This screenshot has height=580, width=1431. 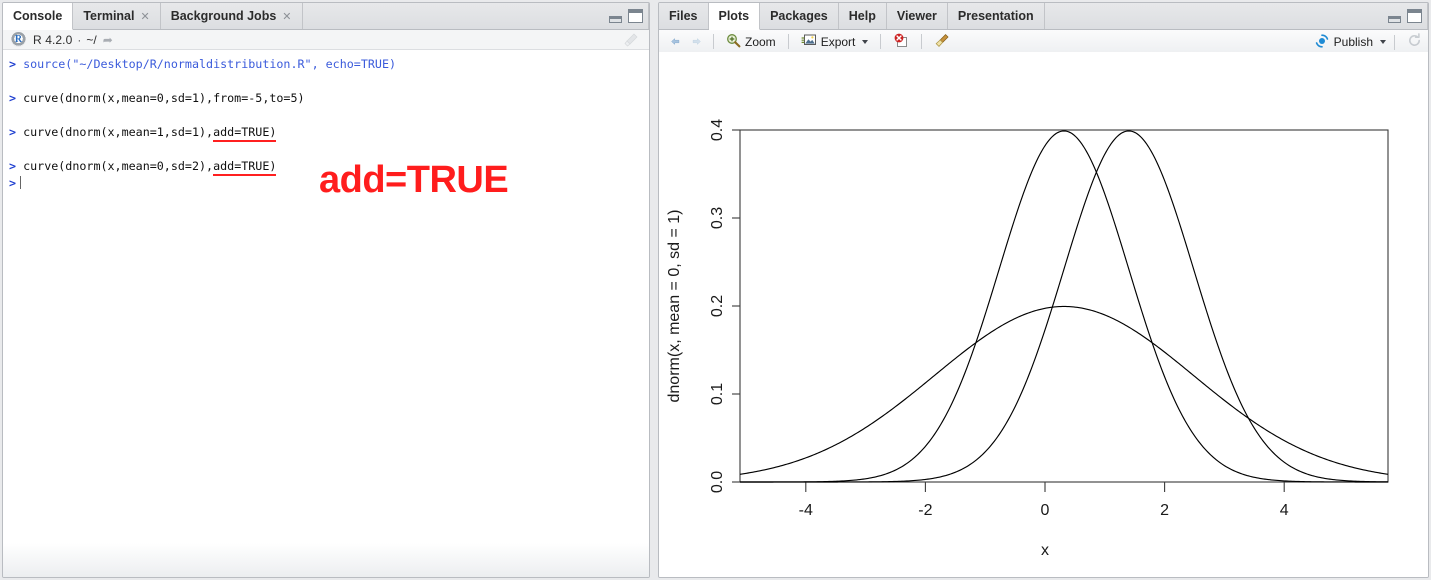 I want to click on y-axis-title: dnorm(x, mean = 0, sd = 1), so click(x=674, y=306).